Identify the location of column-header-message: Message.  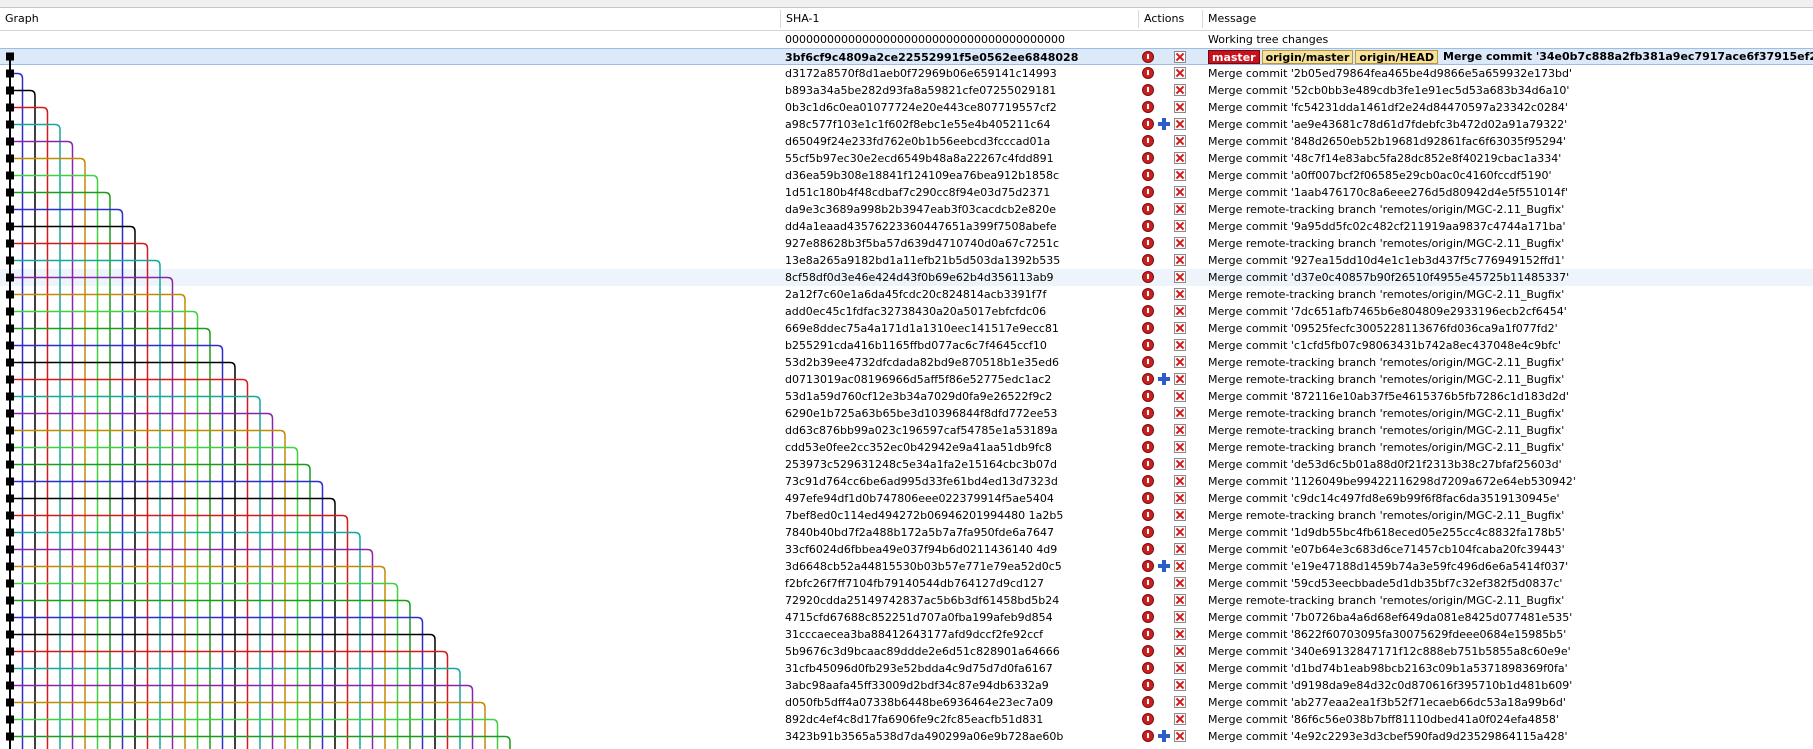
(1508, 19).